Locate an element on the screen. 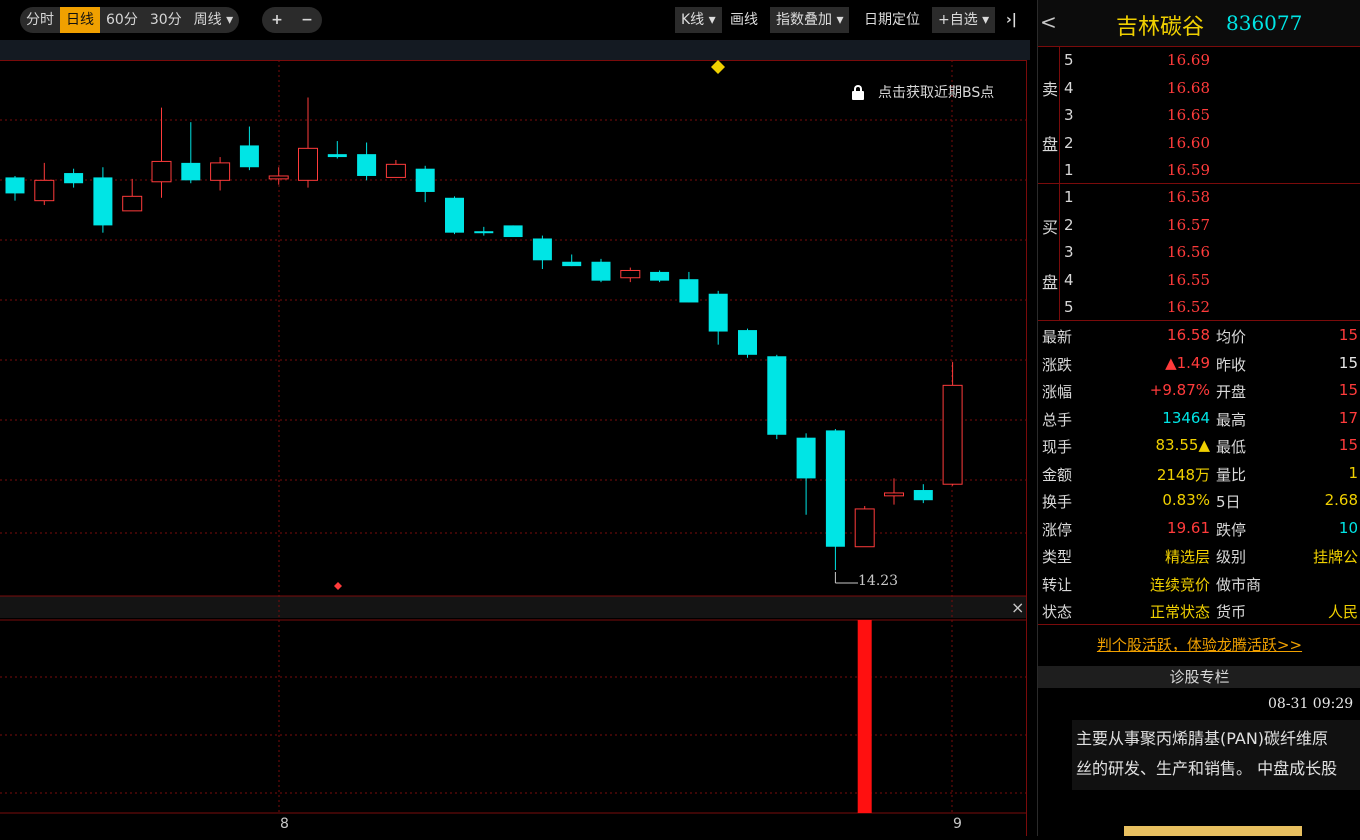 This screenshot has height=840, width=1360. quote-key: 最新 is located at coordinates (1057, 337).